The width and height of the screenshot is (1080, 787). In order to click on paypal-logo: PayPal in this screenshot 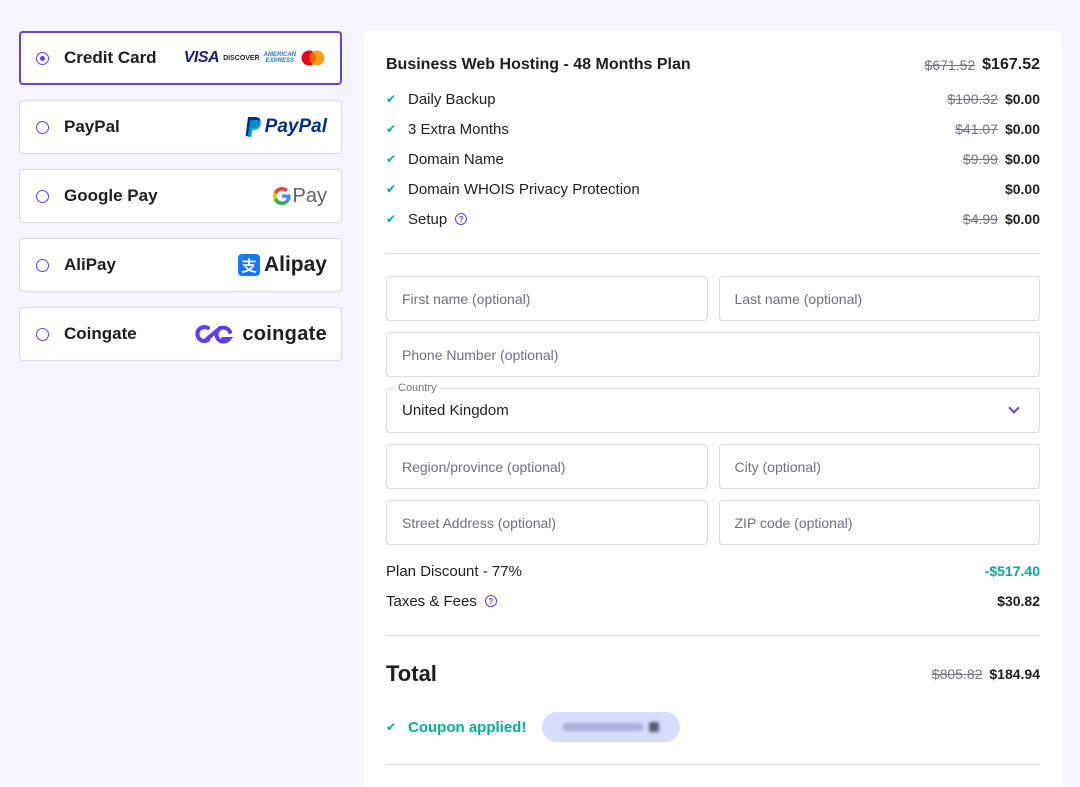, I will do `click(285, 127)`.